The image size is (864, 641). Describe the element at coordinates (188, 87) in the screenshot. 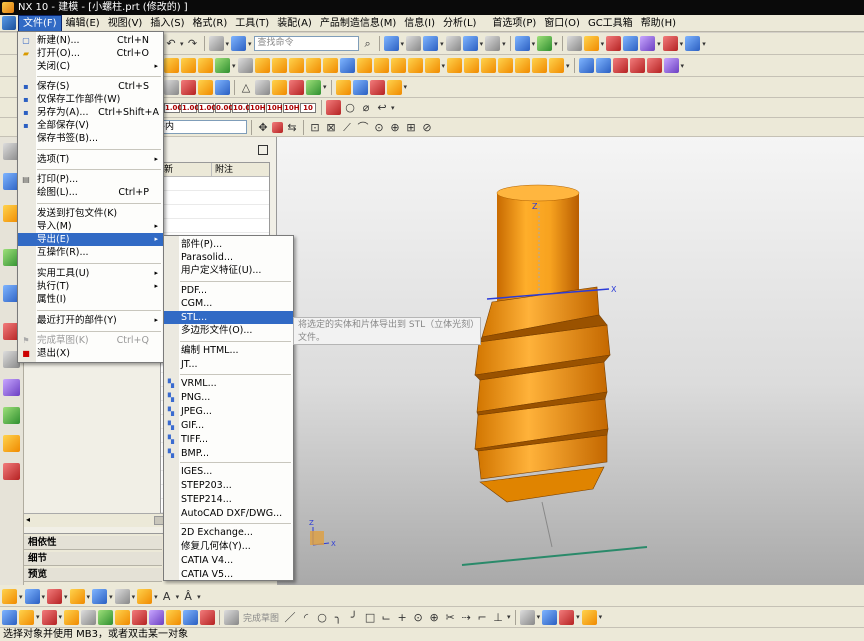

I see `pmi-icon` at that location.